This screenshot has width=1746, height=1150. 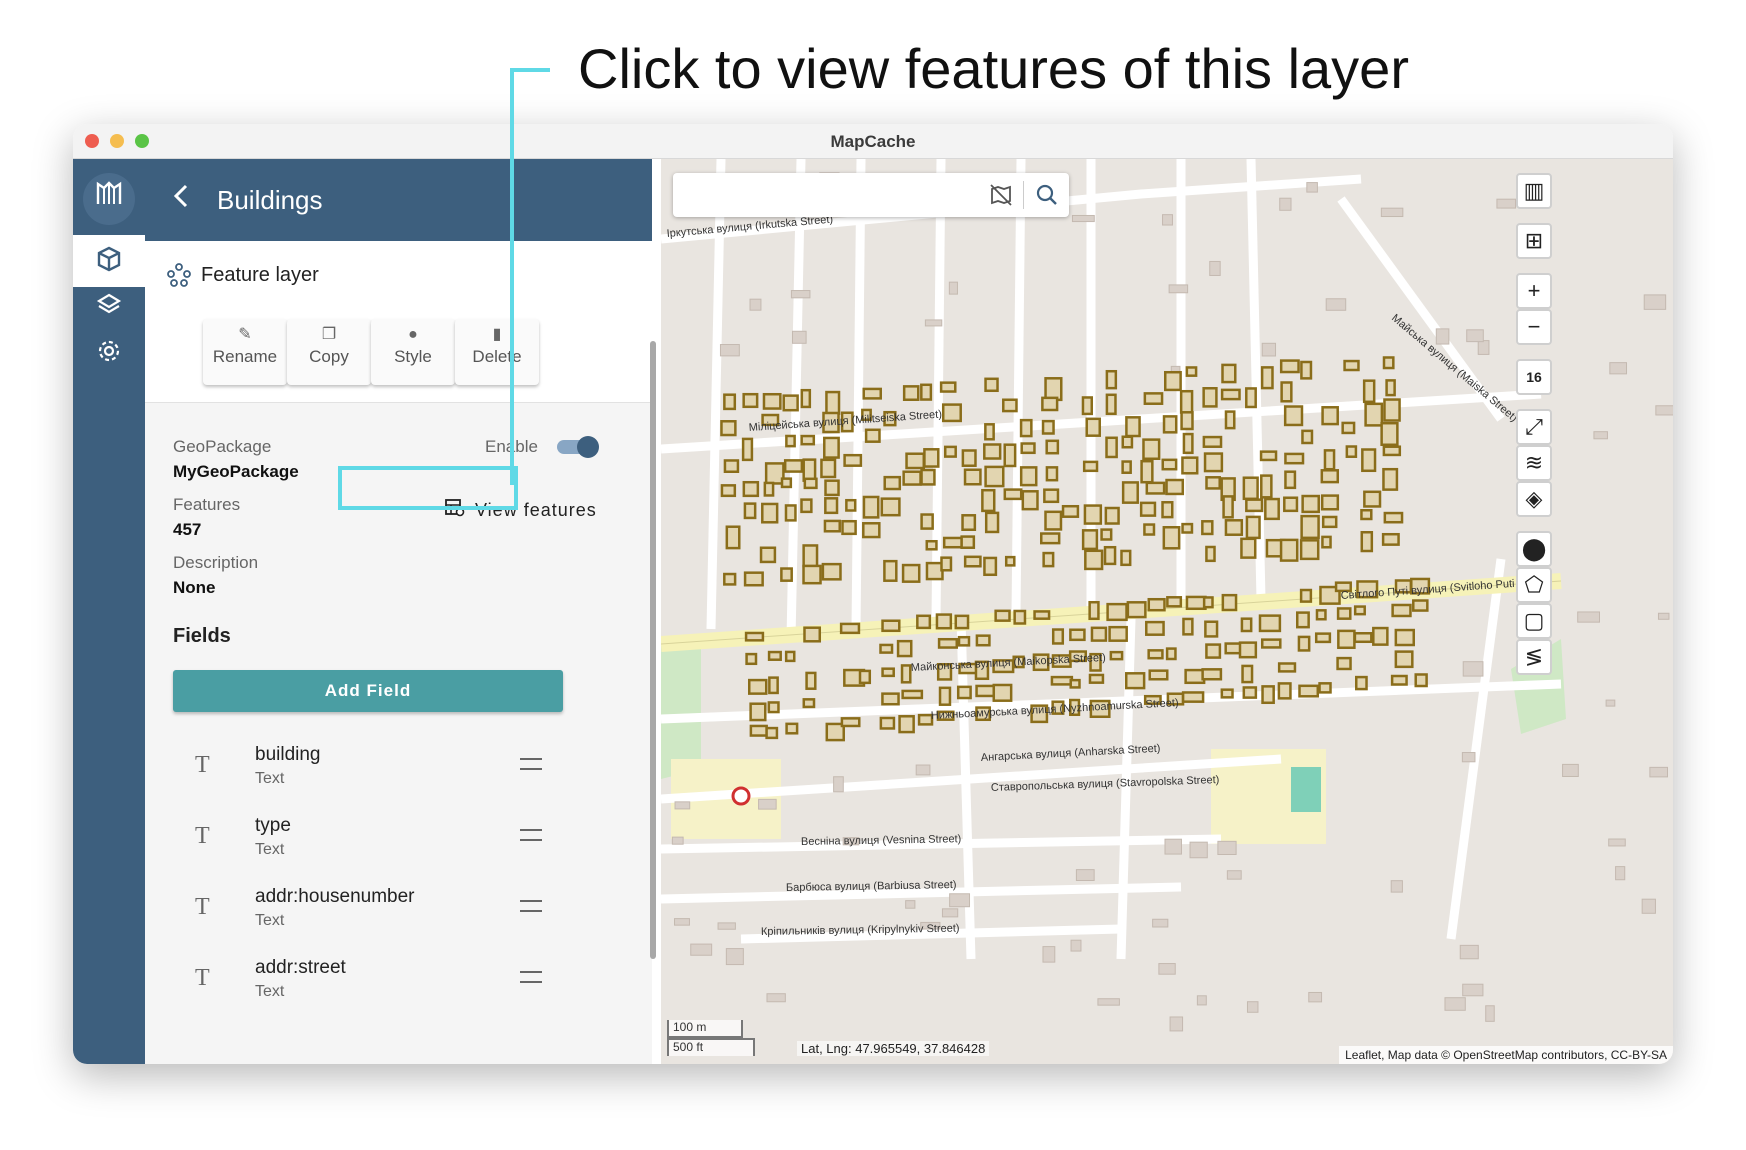 What do you see at coordinates (1047, 197) in the screenshot?
I see `search-icon` at bounding box center [1047, 197].